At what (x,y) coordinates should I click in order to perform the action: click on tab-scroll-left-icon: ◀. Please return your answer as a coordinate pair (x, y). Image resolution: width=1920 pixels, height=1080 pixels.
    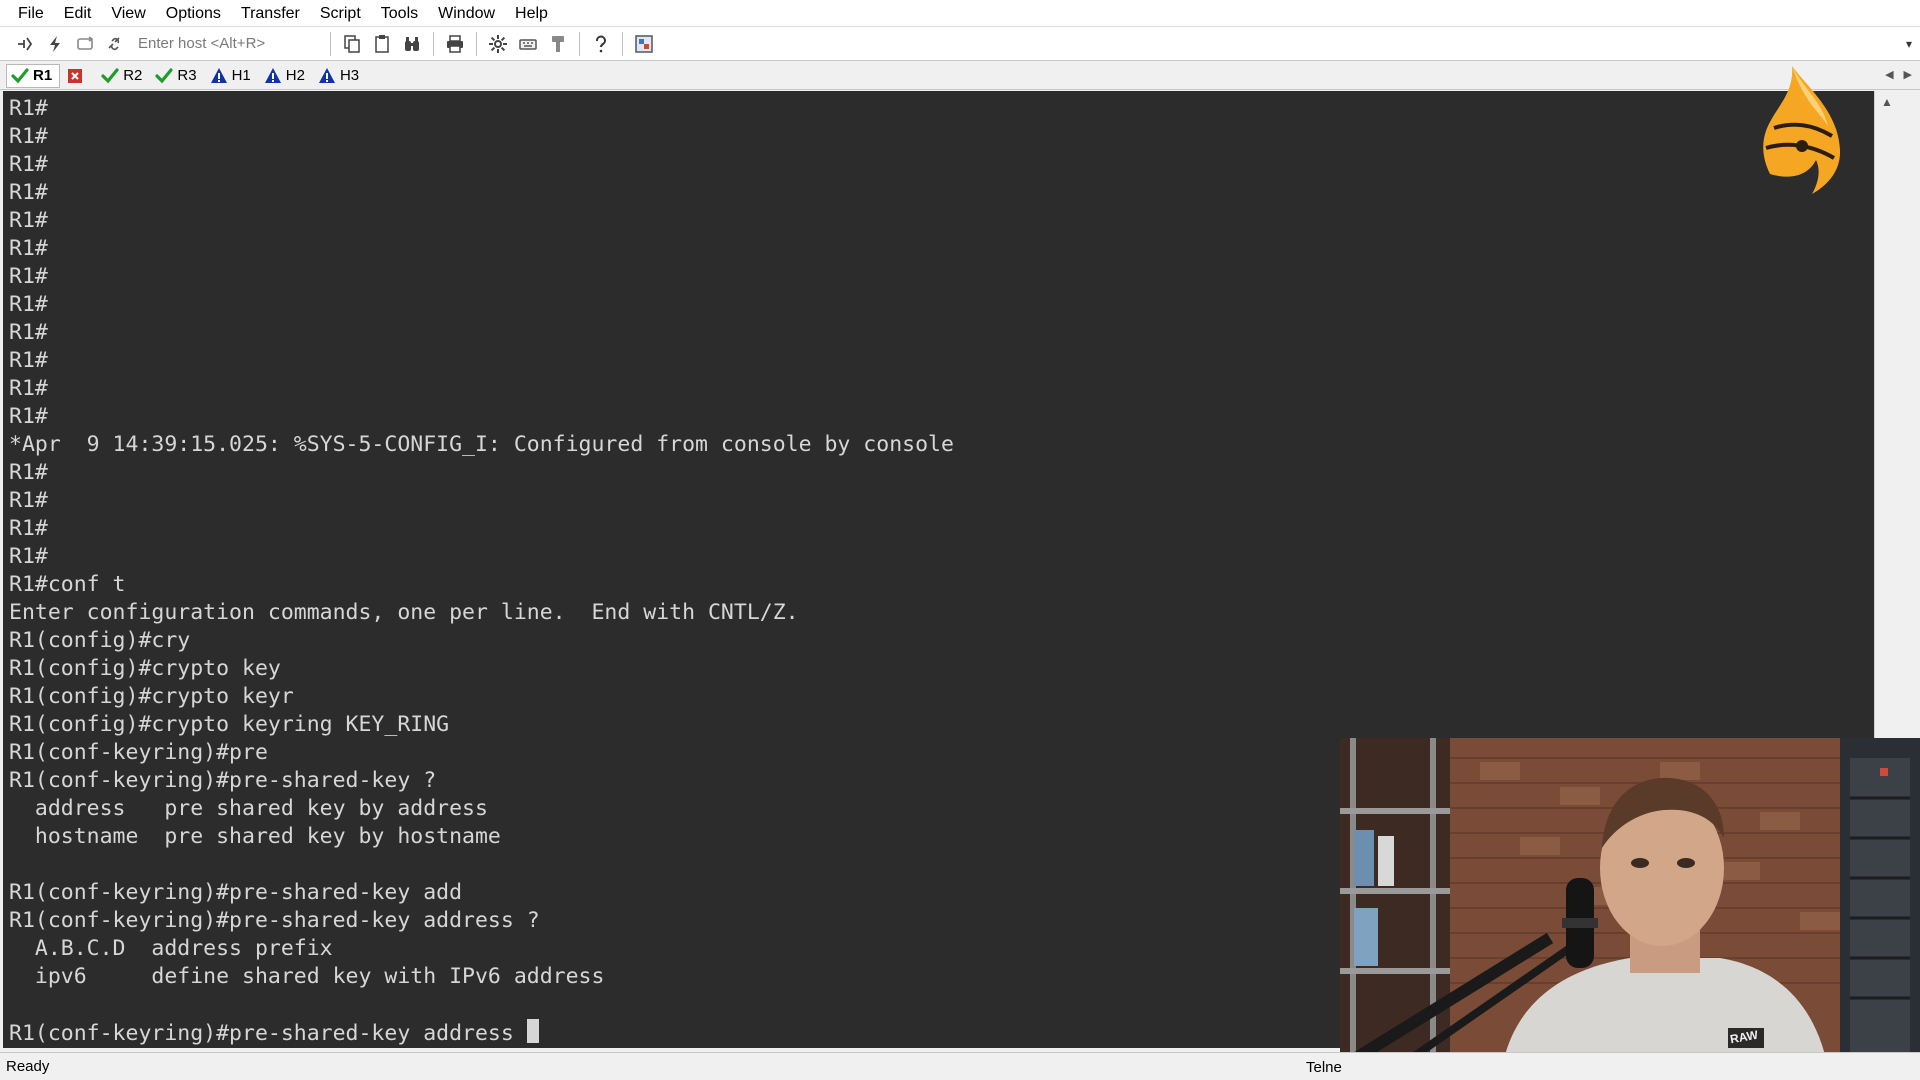
    Looking at the image, I should click on (1889, 74).